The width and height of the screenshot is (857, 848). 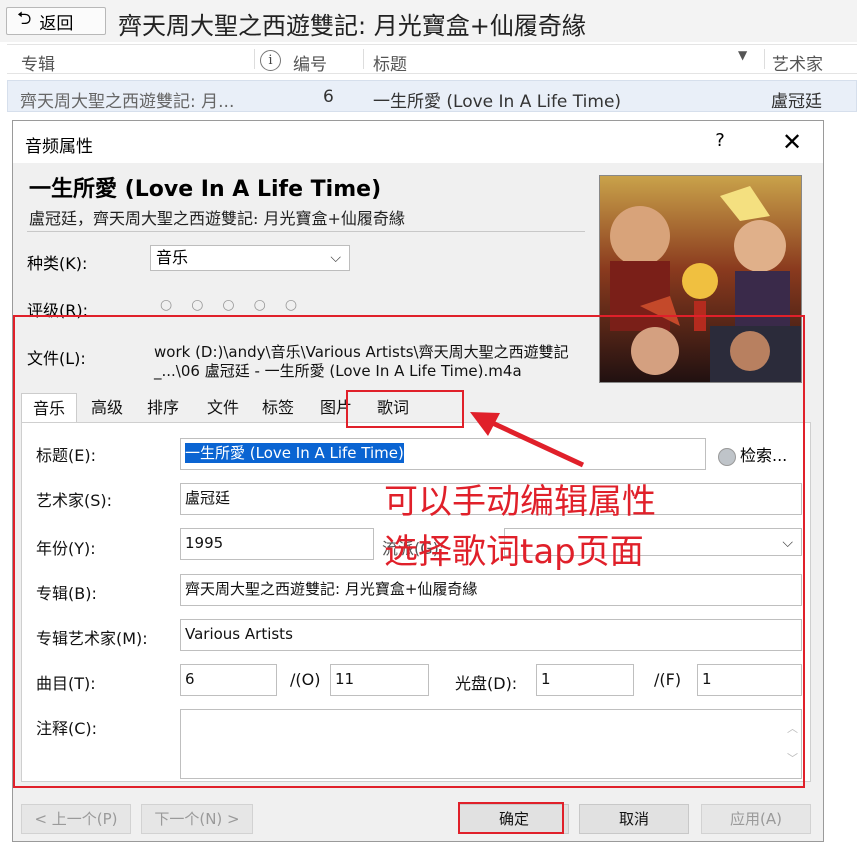 I want to click on annotation-arrow, so click(x=527, y=440).